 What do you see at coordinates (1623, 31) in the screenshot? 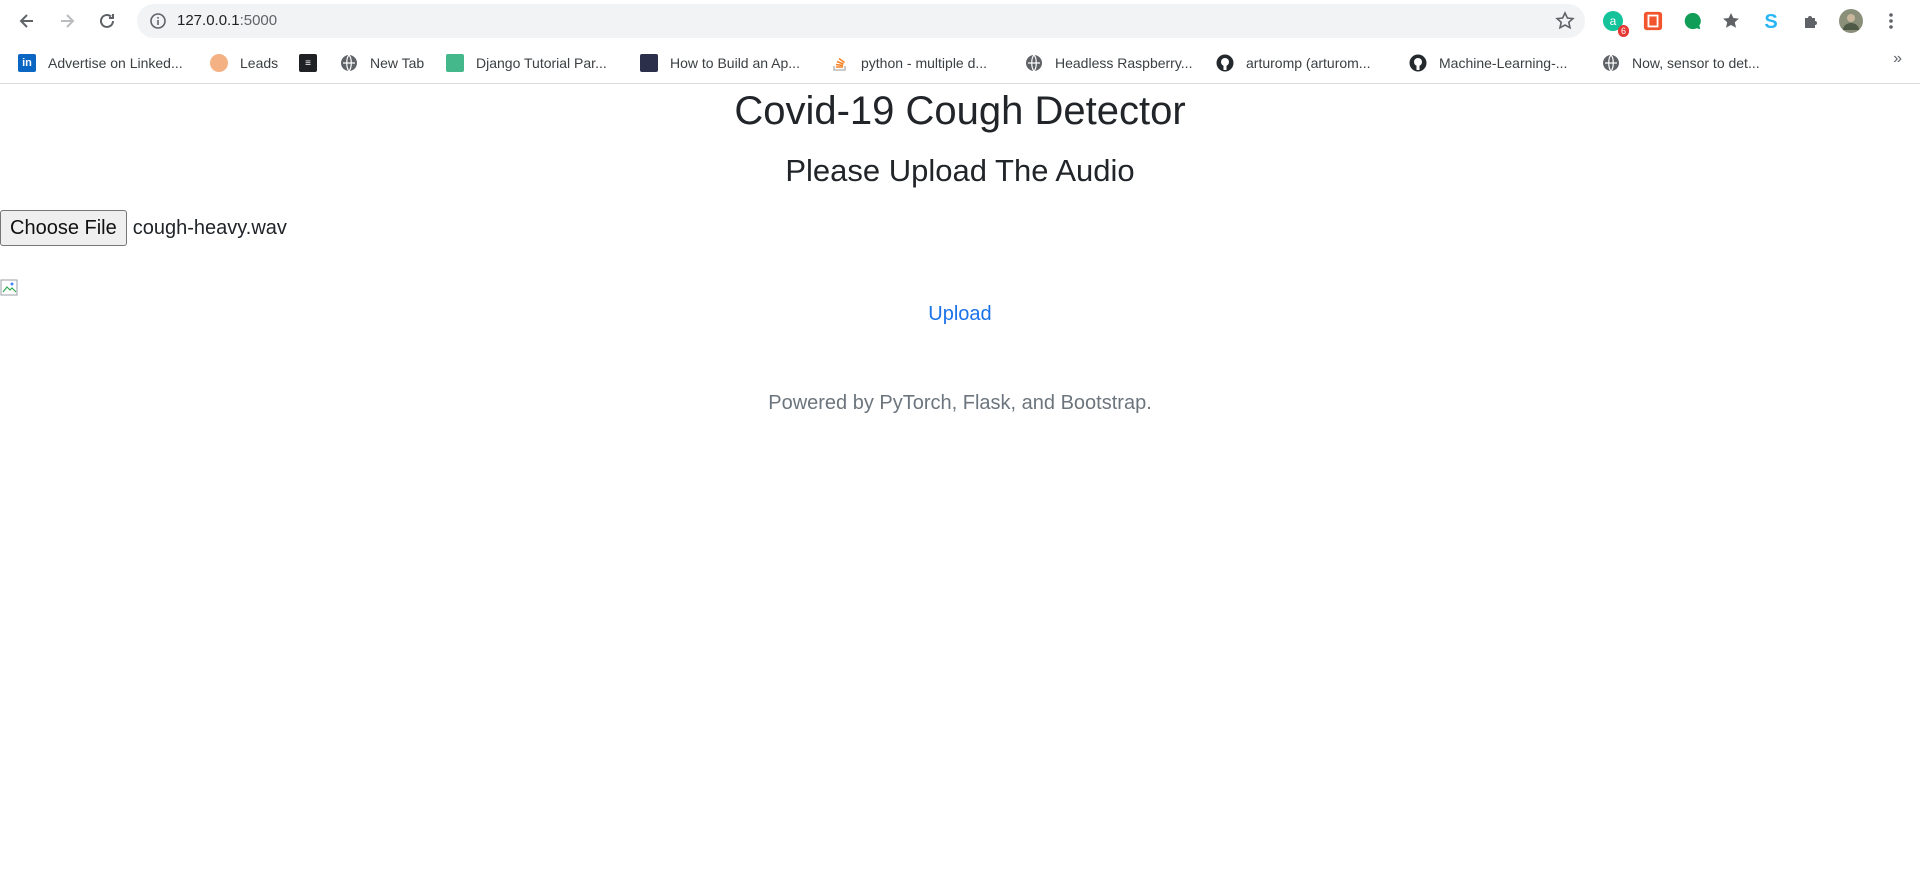
I see `extension-badge: 6` at bounding box center [1623, 31].